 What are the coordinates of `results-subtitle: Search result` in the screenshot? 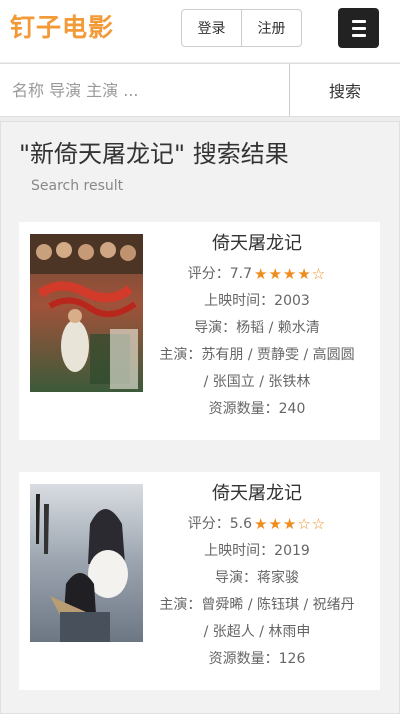 It's located at (77, 186).